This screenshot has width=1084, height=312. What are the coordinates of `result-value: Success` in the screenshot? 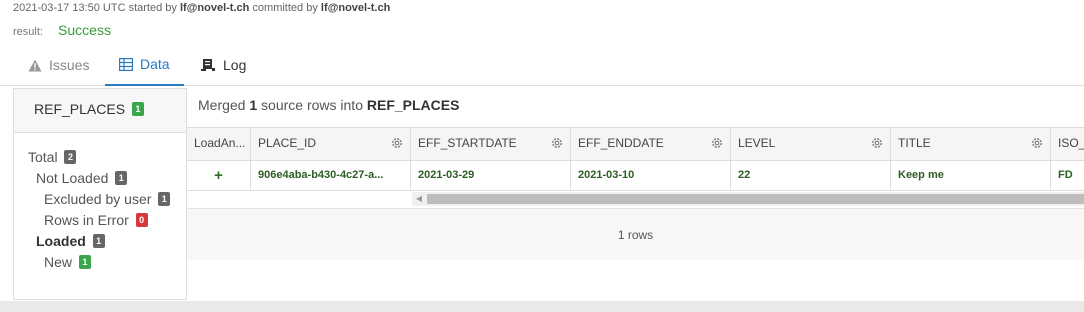 It's located at (84, 30).